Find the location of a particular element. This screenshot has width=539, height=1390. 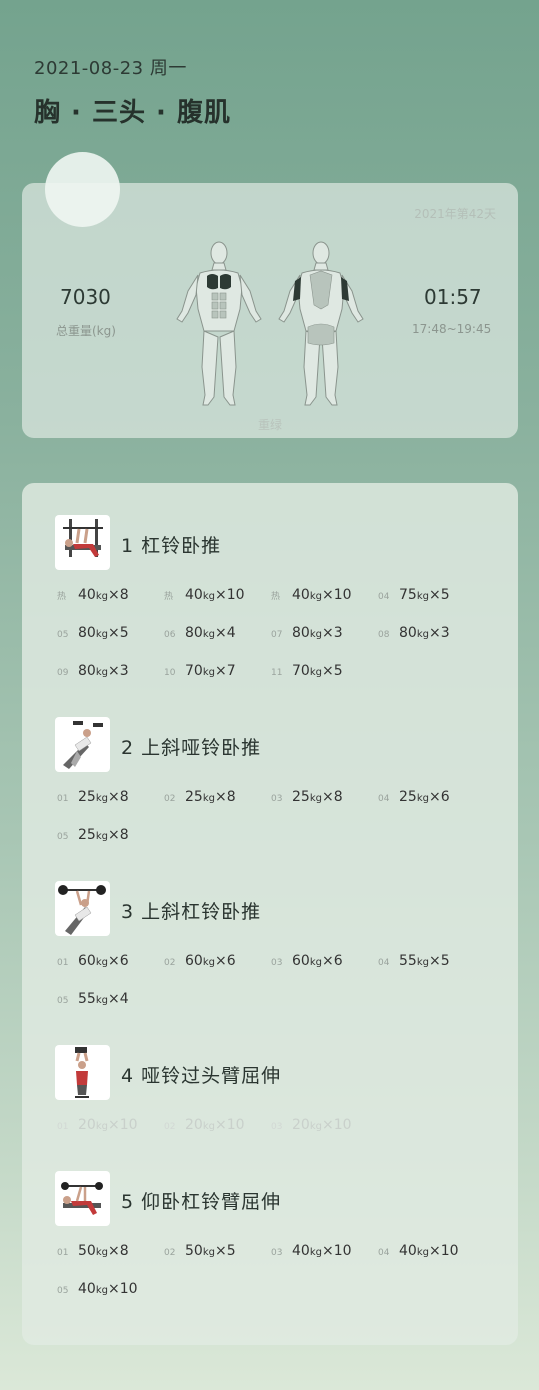

bench-press-thumbnail-icon is located at coordinates (82, 542).